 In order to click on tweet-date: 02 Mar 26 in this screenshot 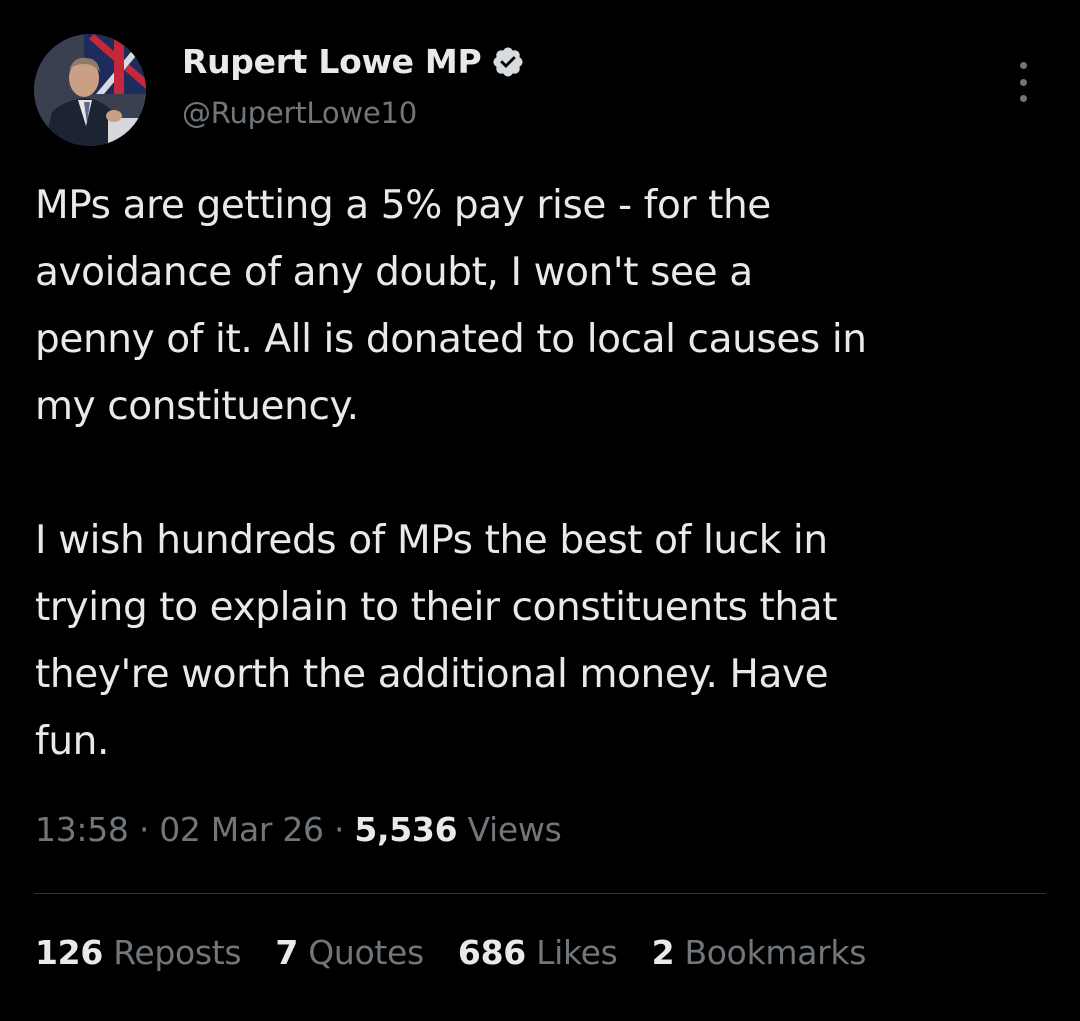, I will do `click(241, 829)`.